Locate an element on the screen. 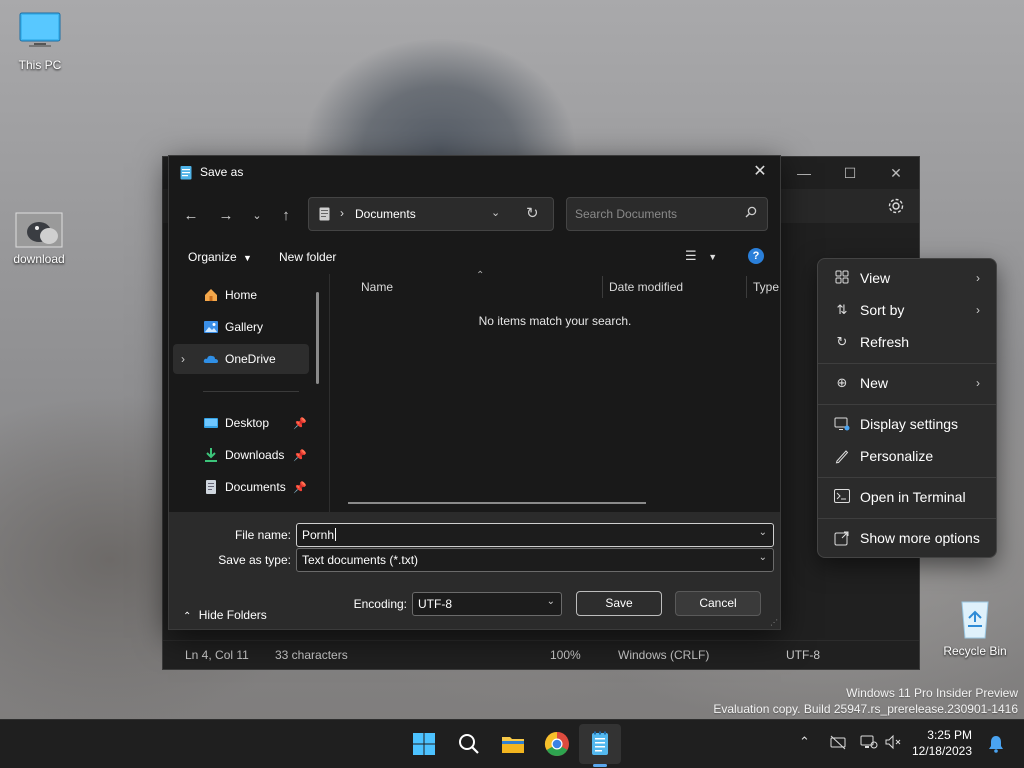 This screenshot has width=1024, height=768. menu-item-open-in-terminal: Open in Terminal is located at coordinates (907, 497).